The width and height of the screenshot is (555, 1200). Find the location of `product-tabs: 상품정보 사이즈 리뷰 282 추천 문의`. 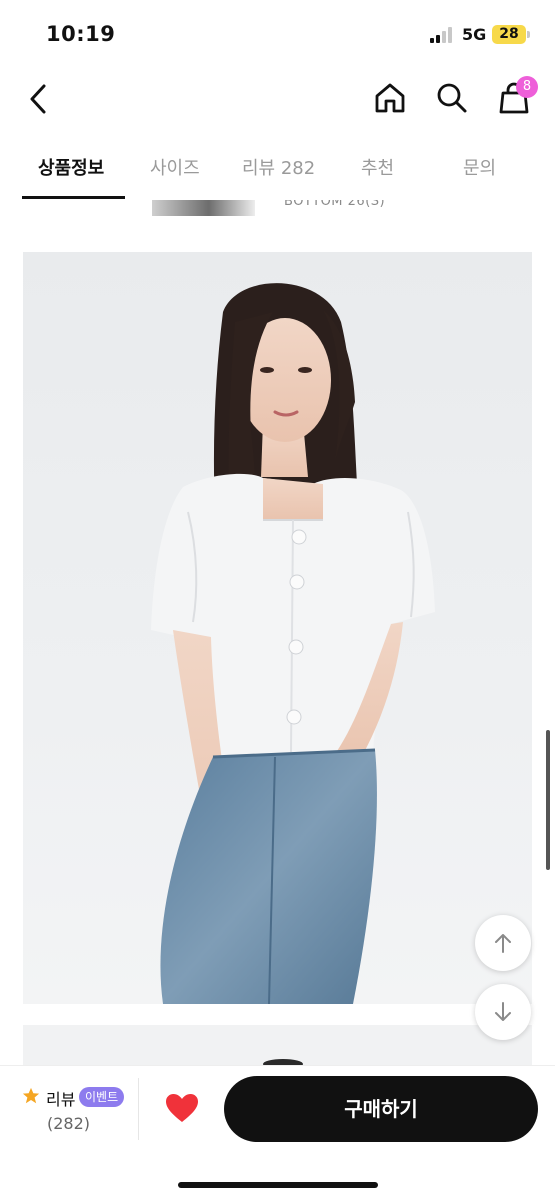

product-tabs: 상품정보 사이즈 리뷰 282 추천 문의 is located at coordinates (277, 168).